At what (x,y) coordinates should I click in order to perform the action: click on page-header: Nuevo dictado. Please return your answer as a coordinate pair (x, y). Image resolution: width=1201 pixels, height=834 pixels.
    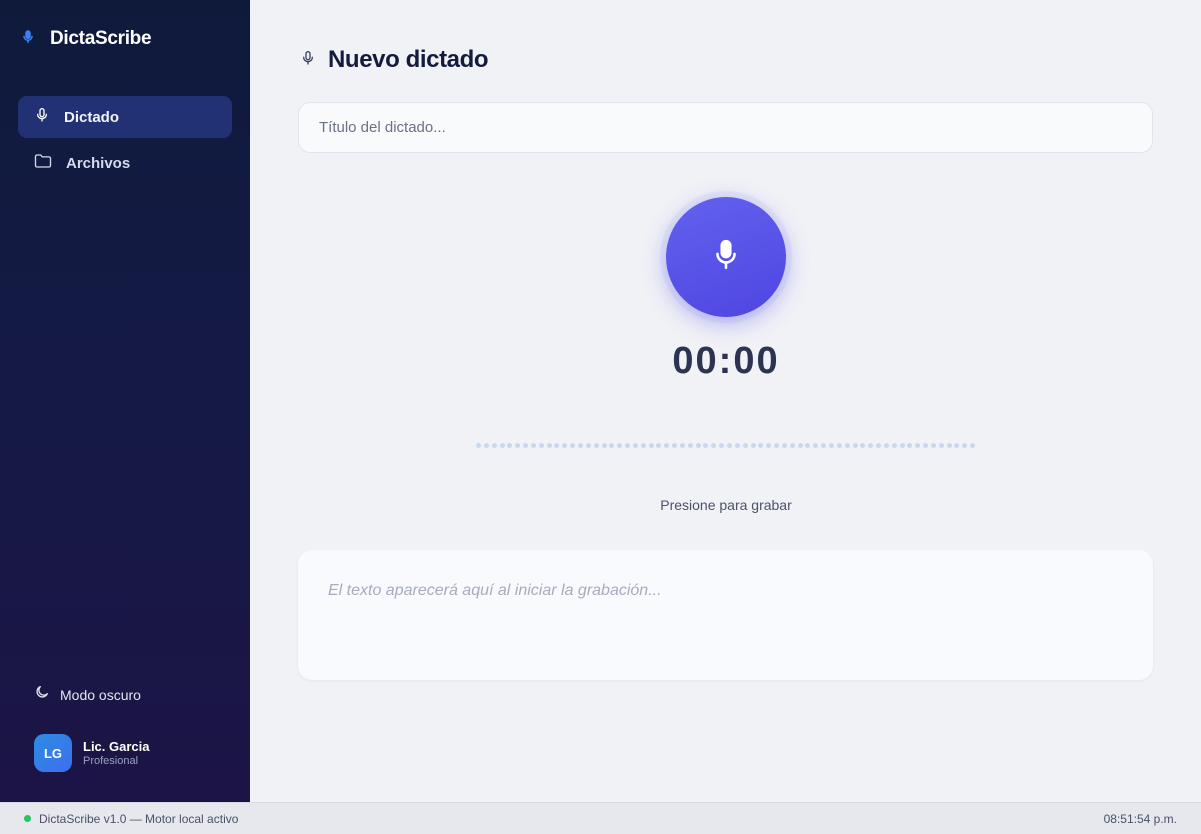
    Looking at the image, I should click on (394, 60).